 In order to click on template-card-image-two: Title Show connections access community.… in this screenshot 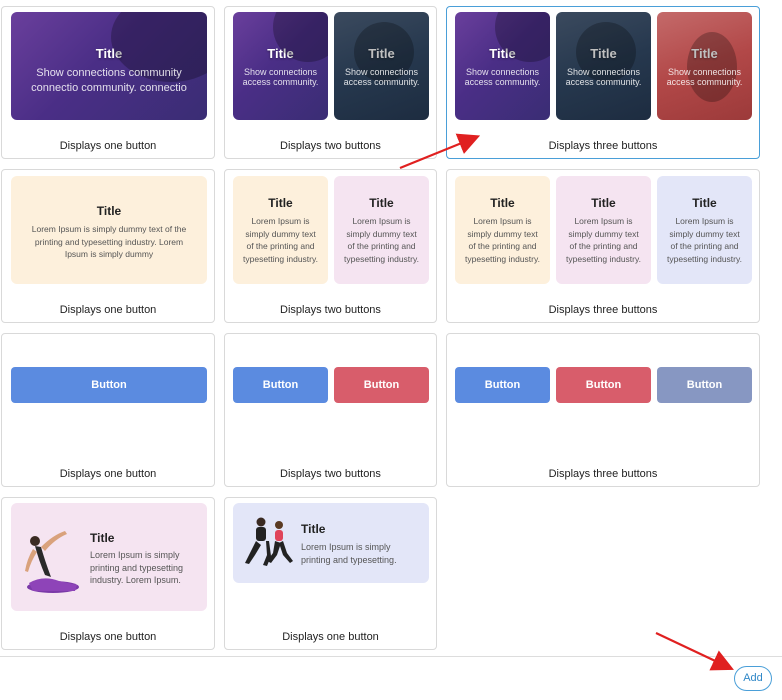, I will do `click(330, 82)`.